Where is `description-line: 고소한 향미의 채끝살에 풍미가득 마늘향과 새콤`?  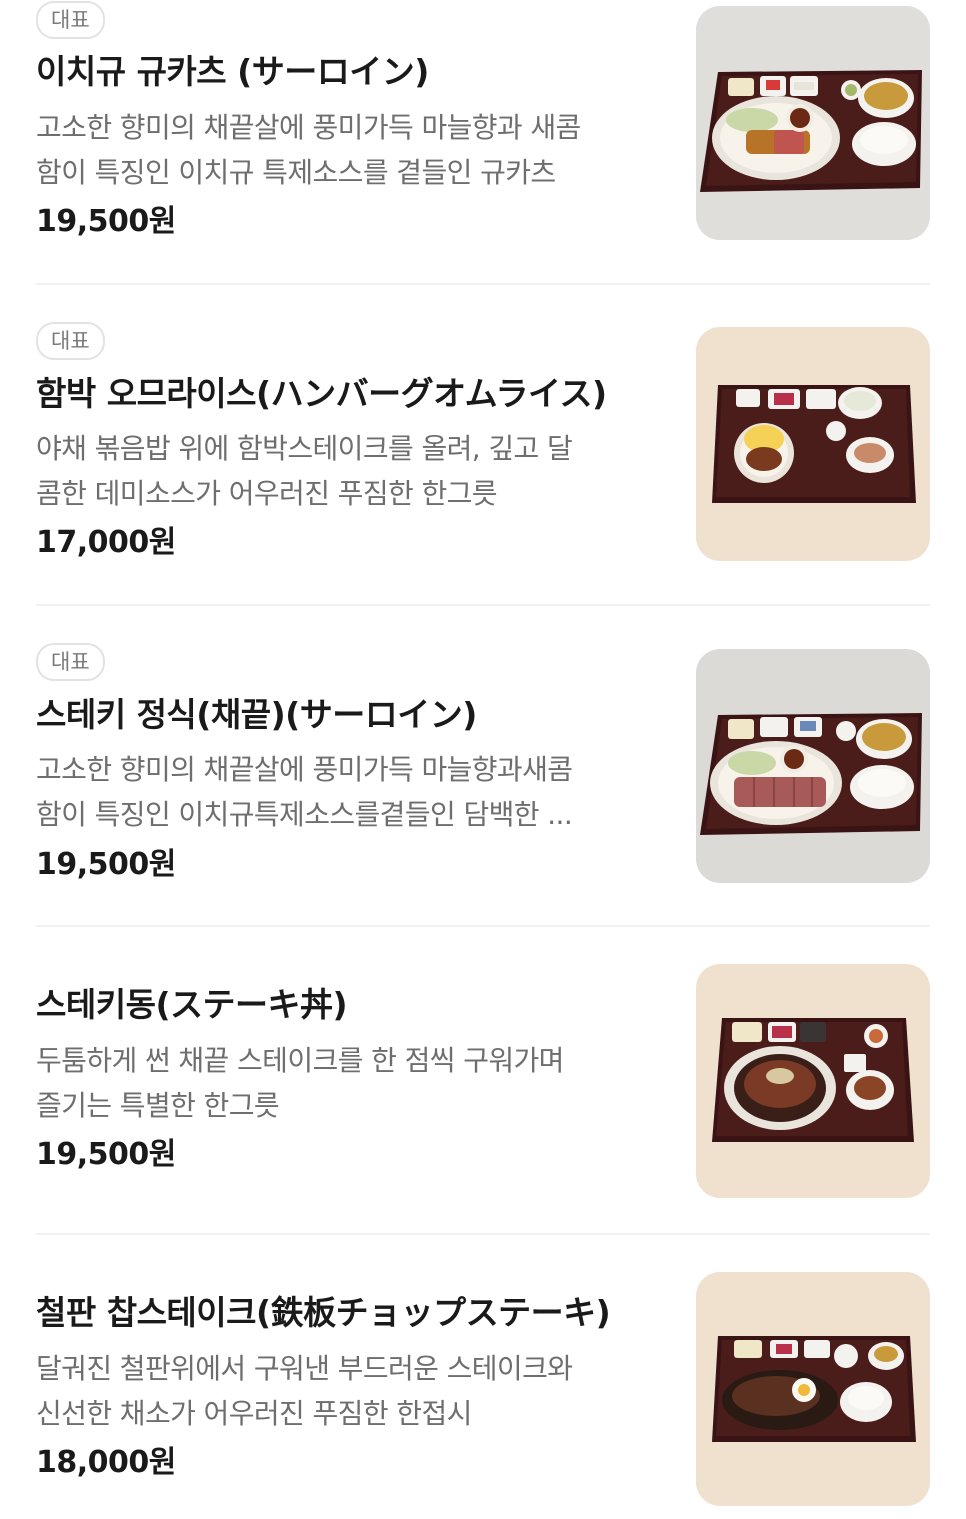 description-line: 고소한 향미의 채끝살에 풍미가득 마늘향과 새콤 is located at coordinates (308, 127).